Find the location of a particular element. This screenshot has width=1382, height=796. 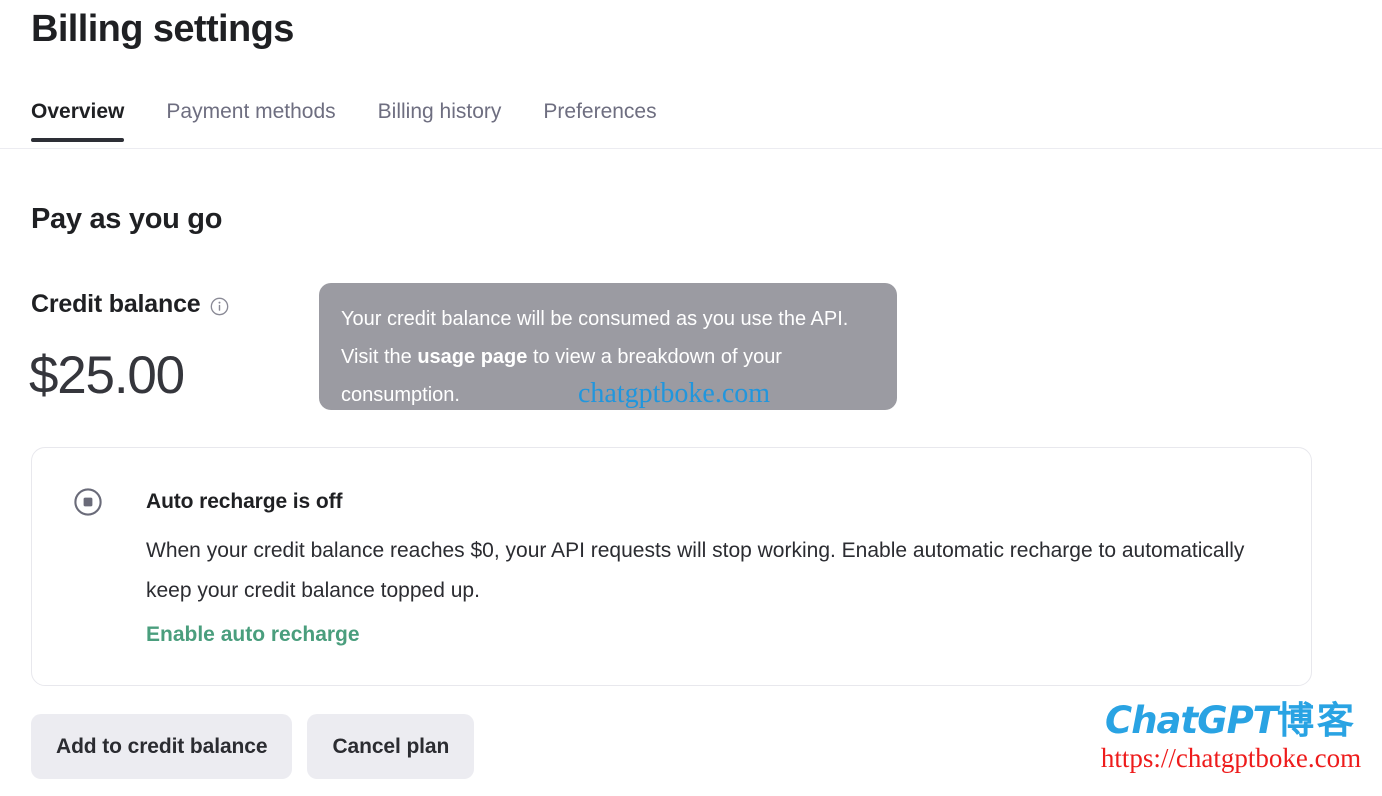

info-icon is located at coordinates (219, 306).